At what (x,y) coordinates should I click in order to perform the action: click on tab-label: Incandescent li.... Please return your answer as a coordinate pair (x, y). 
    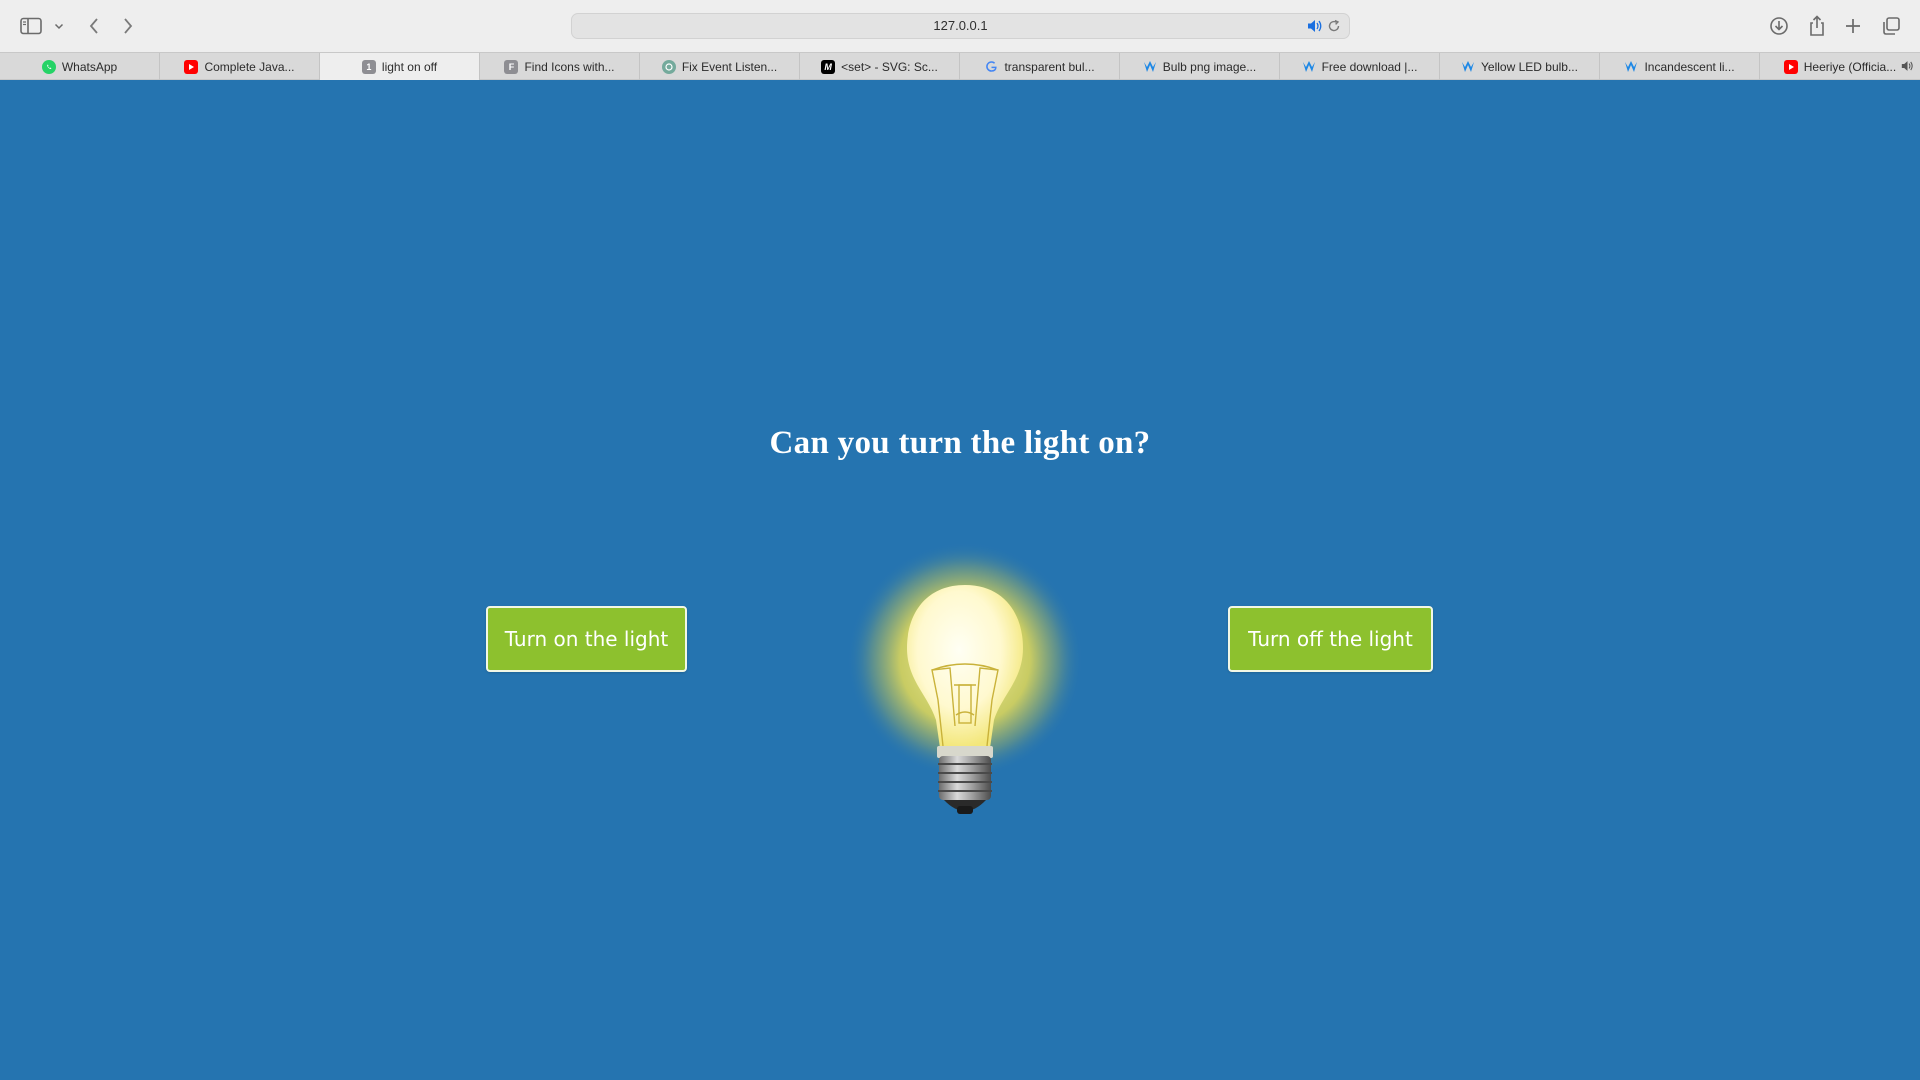
    Looking at the image, I should click on (1689, 66).